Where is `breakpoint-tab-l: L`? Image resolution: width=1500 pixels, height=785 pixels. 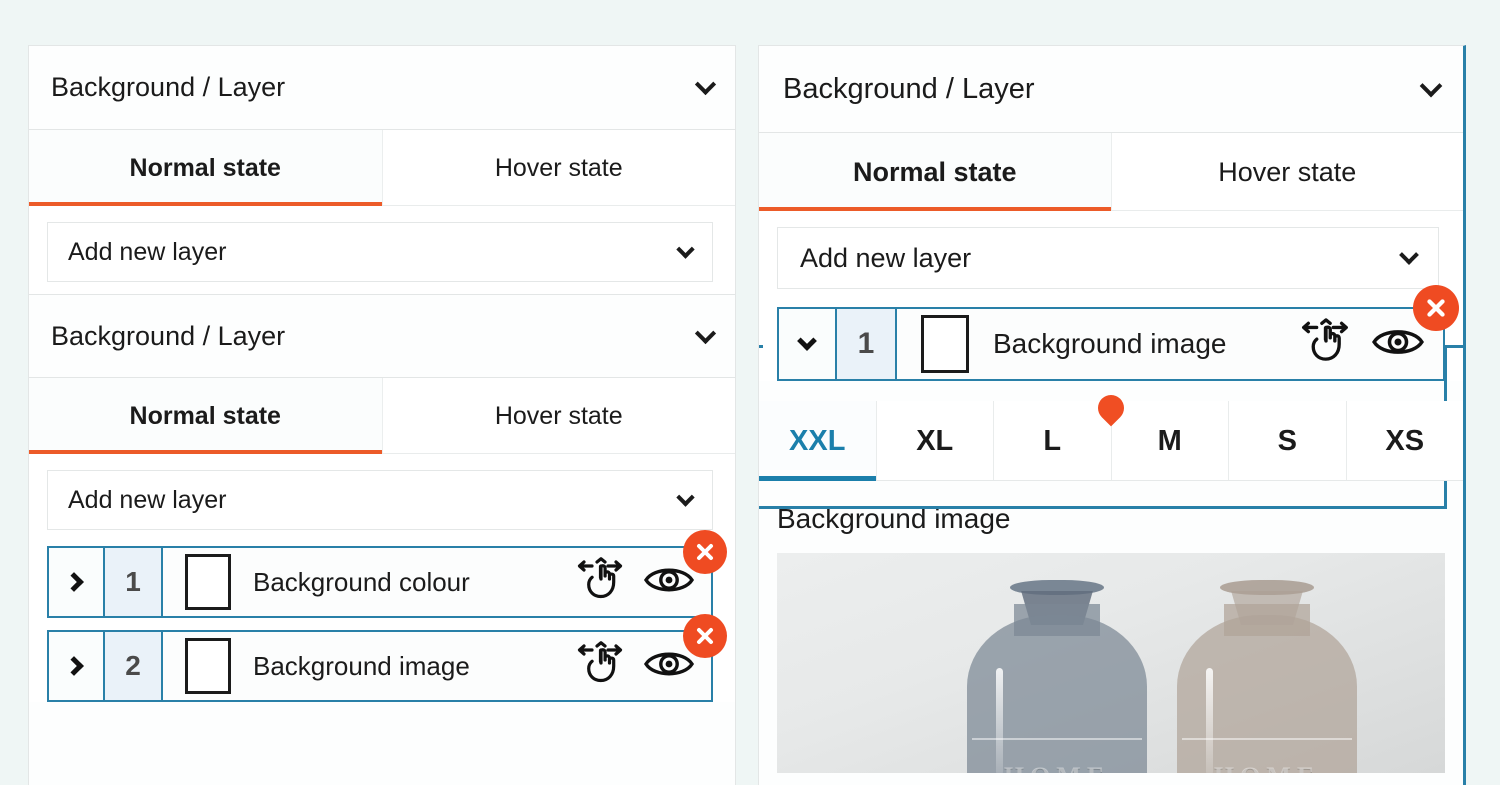
breakpoint-tab-l: L is located at coordinates (1061, 434).